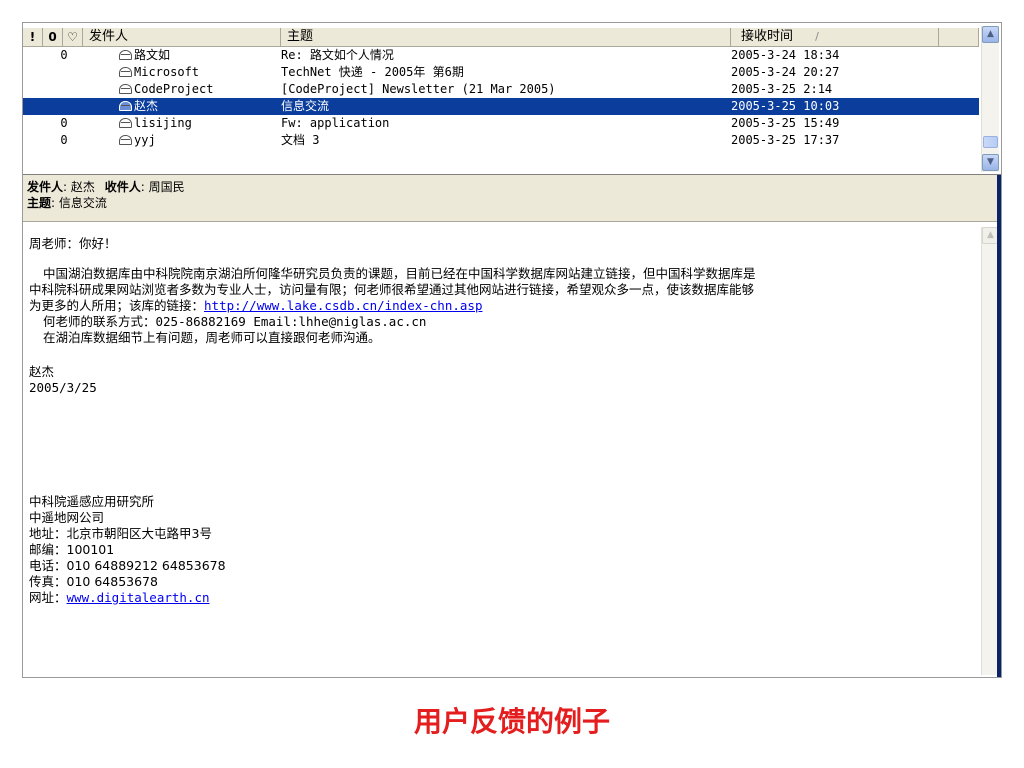  I want to click on to-label: 收件人, so click(122, 187).